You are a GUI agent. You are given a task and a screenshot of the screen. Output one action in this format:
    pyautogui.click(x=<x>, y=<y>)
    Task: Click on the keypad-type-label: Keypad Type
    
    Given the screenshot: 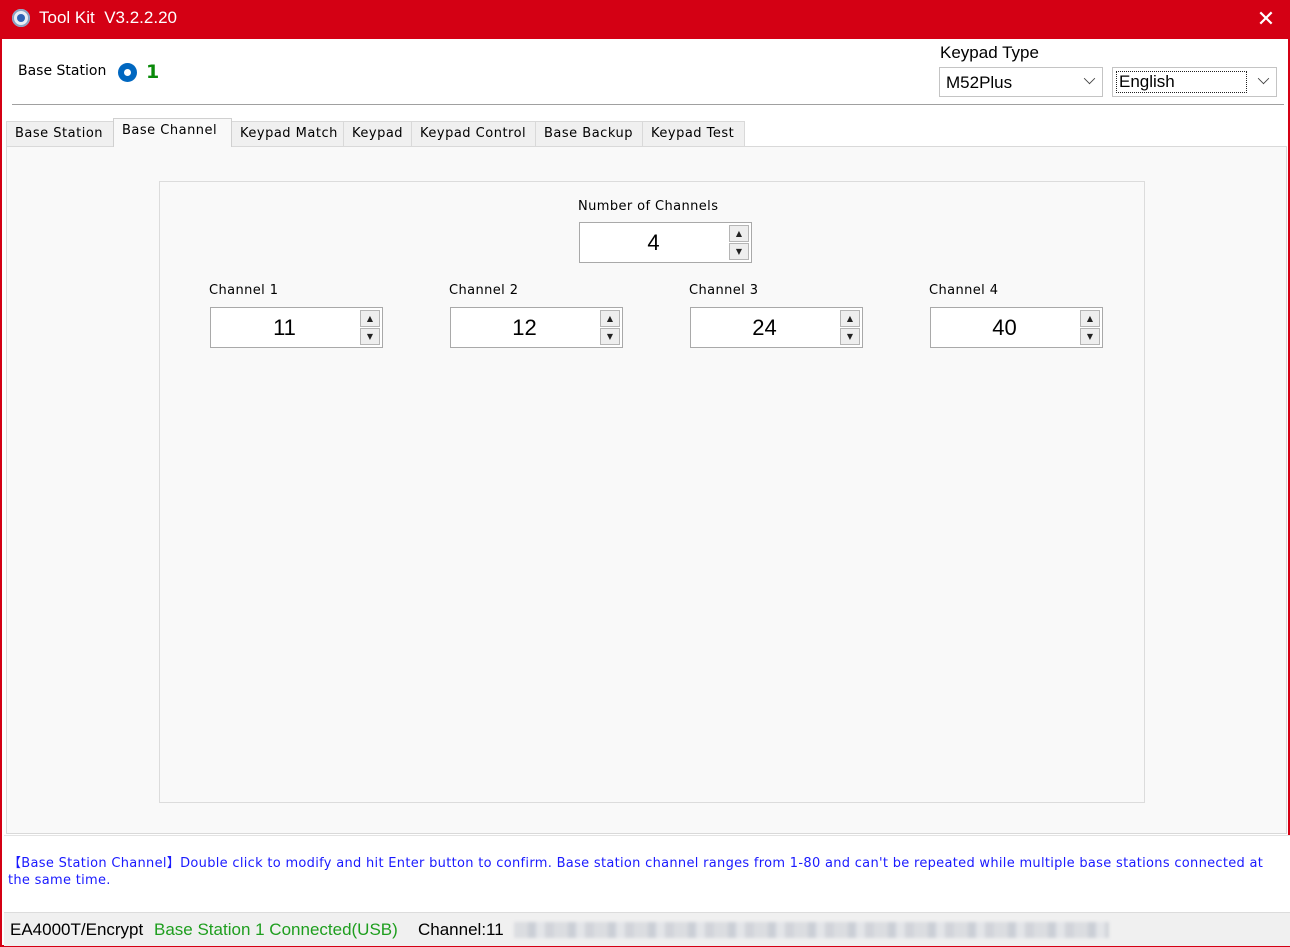 What is the action you would take?
    pyautogui.click(x=989, y=52)
    